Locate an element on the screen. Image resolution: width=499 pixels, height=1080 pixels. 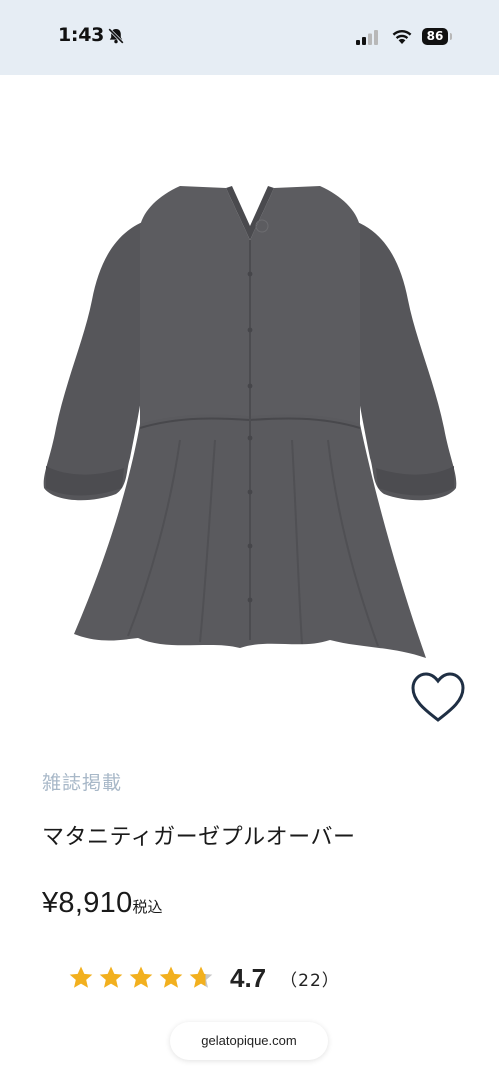
price-row: ¥8,910税込 is located at coordinates (102, 903).